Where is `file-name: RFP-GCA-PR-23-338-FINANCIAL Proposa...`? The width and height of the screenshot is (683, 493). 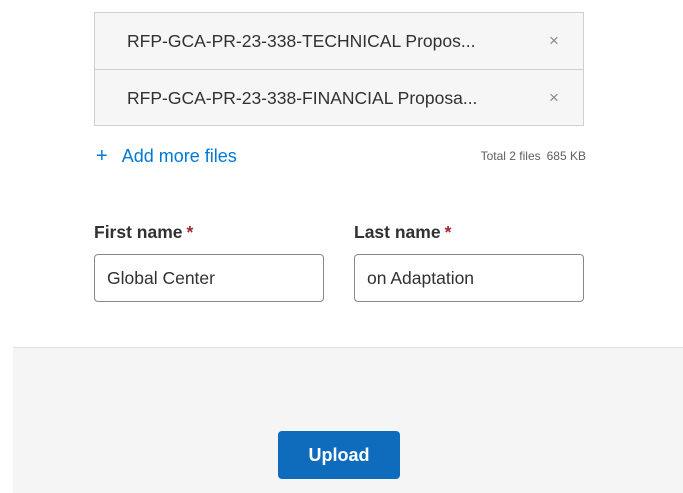 file-name: RFP-GCA-PR-23-338-FINANCIAL Proposa... is located at coordinates (302, 98).